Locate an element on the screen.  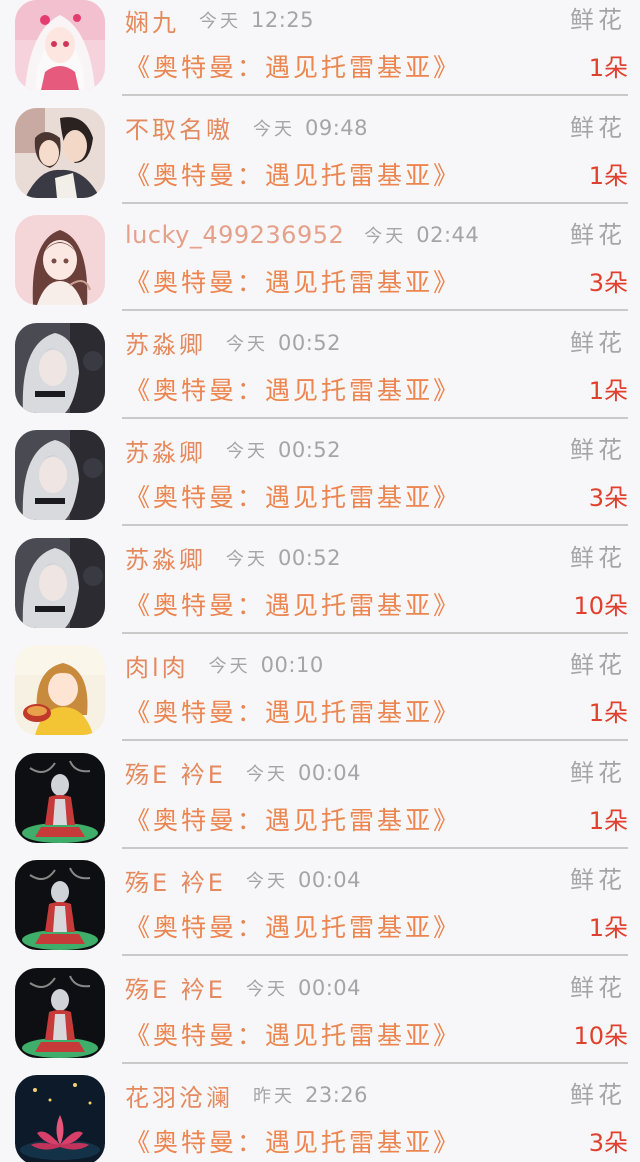
list-item: 苏淼卿 今天 00:52 鲜花 《奥特曼：遇见托雷基亚》 10朵 is located at coordinates (320, 591).